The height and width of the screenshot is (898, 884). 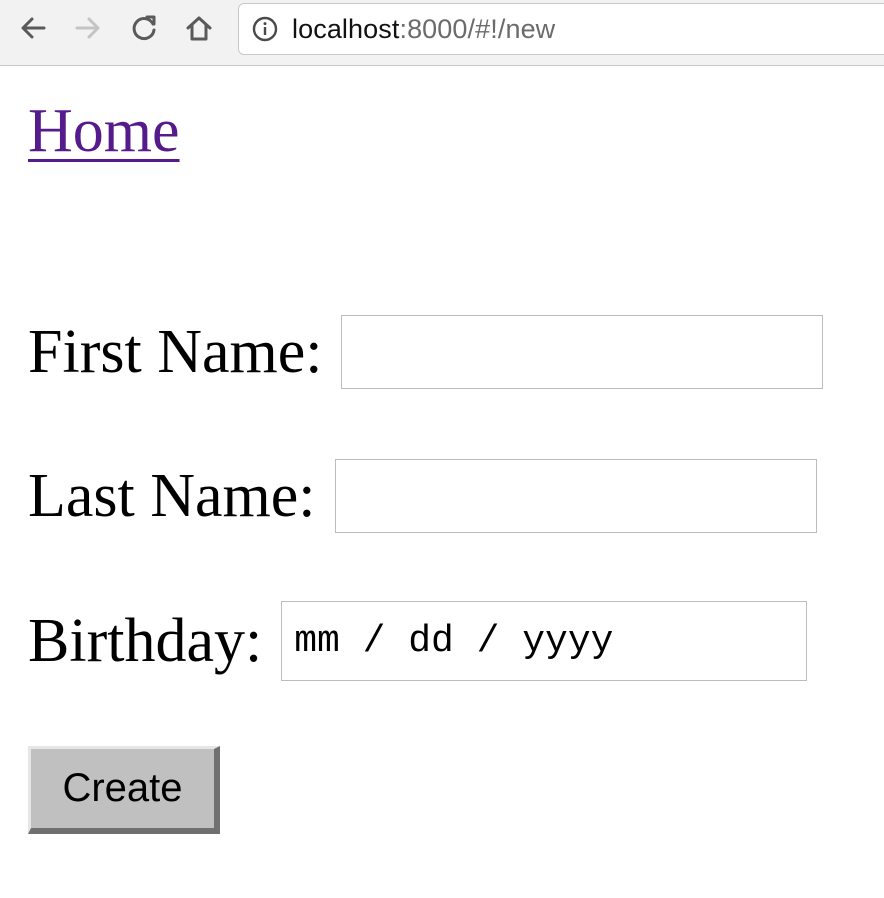 I want to click on back-button, so click(x=33, y=28).